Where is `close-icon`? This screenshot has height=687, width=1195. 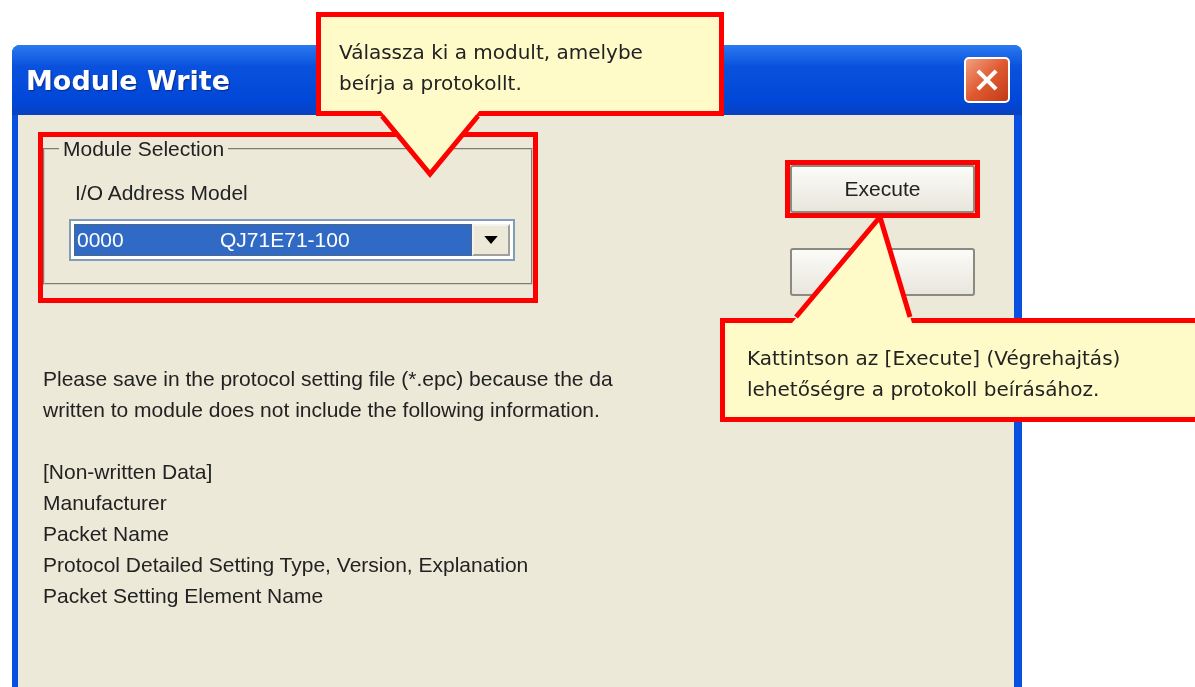 close-icon is located at coordinates (987, 80).